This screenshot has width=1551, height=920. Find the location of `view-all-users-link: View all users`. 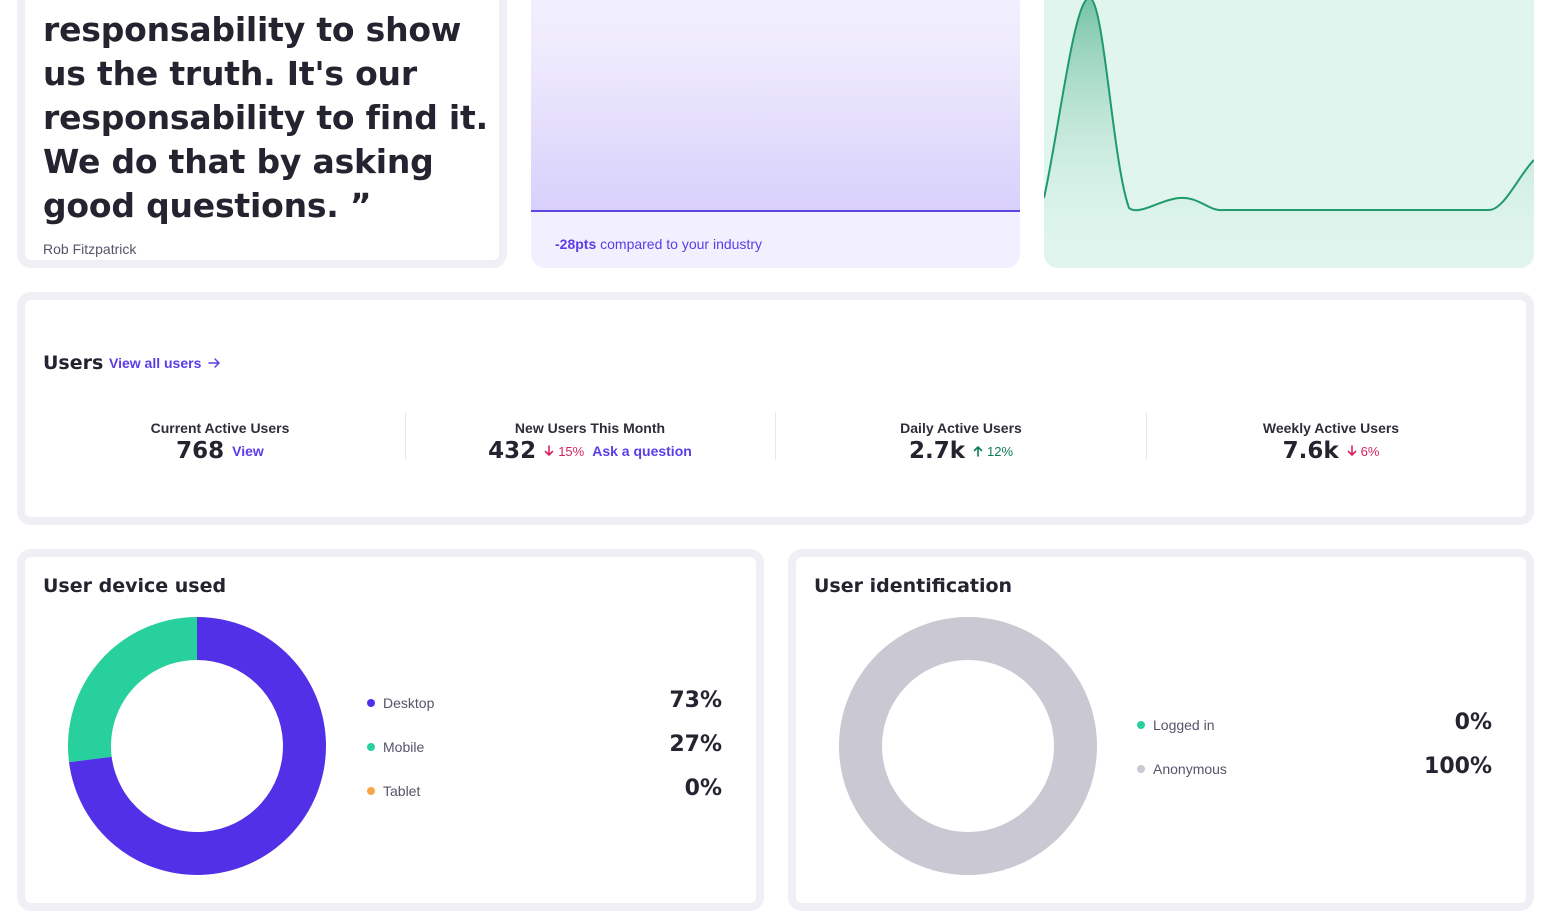

view-all-users-link: View all users is located at coordinates (165, 363).